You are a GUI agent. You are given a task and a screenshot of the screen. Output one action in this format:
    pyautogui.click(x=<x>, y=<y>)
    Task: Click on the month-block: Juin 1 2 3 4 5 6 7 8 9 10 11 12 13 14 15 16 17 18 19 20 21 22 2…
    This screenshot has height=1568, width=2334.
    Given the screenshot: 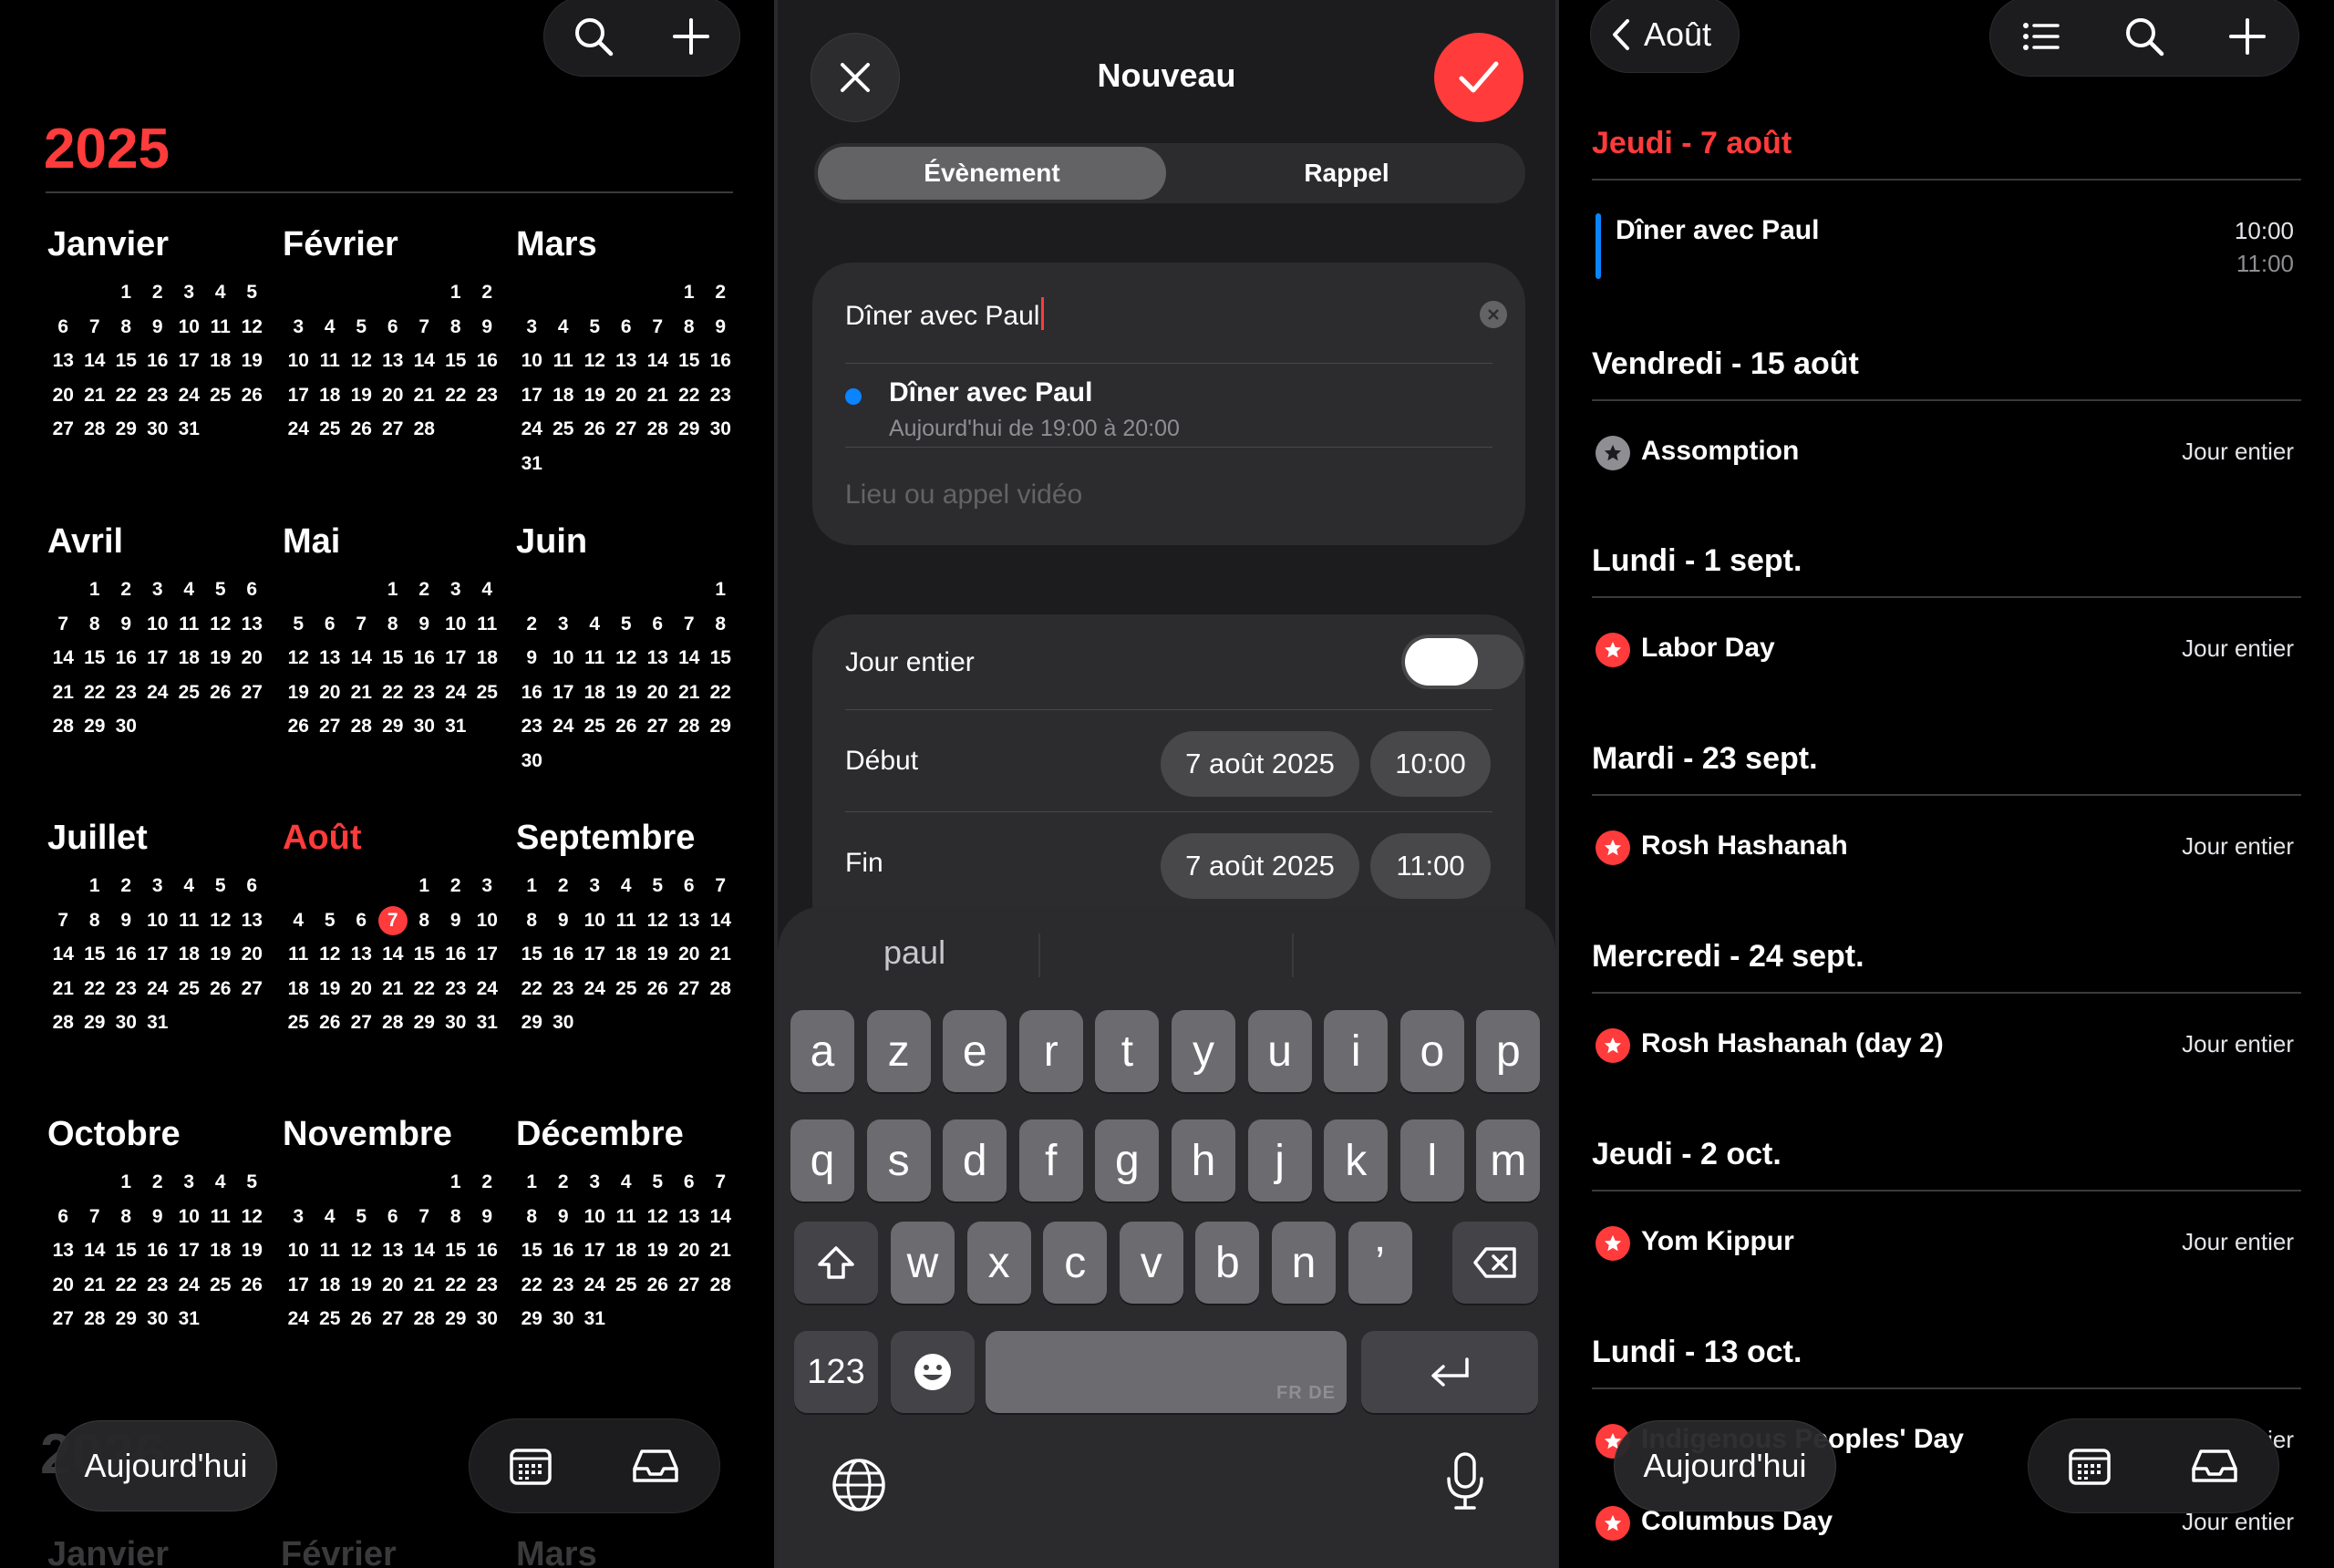 What is the action you would take?
    pyautogui.click(x=630, y=649)
    